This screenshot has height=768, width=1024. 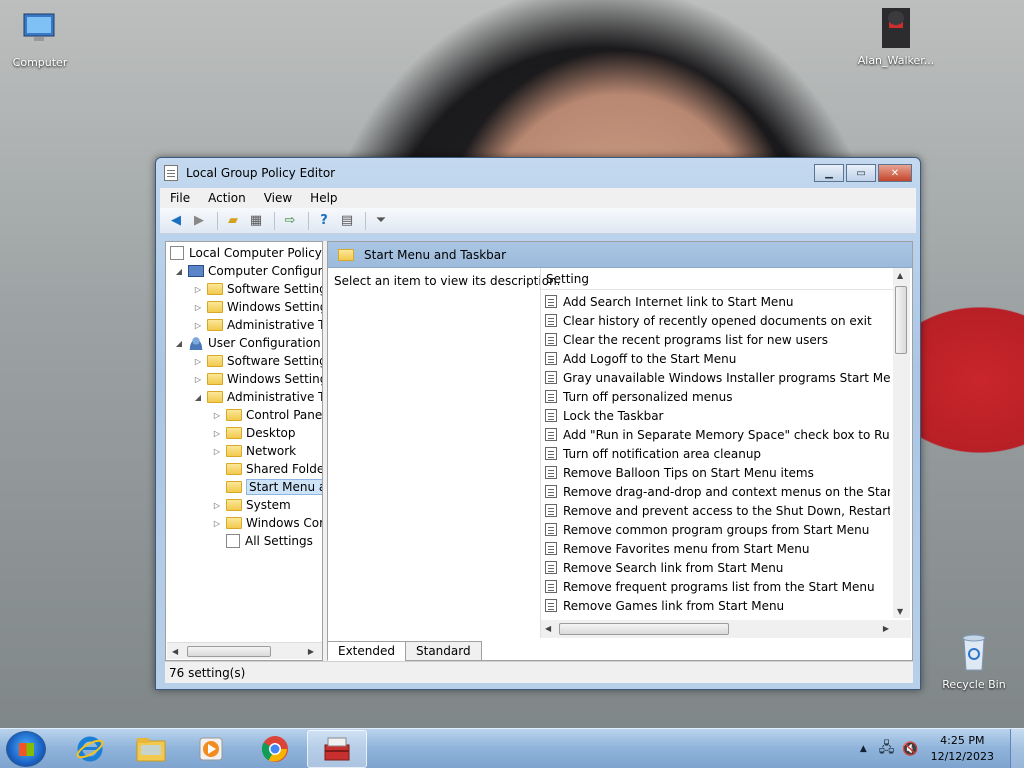 I want to click on menu-file: File, so click(x=179, y=198).